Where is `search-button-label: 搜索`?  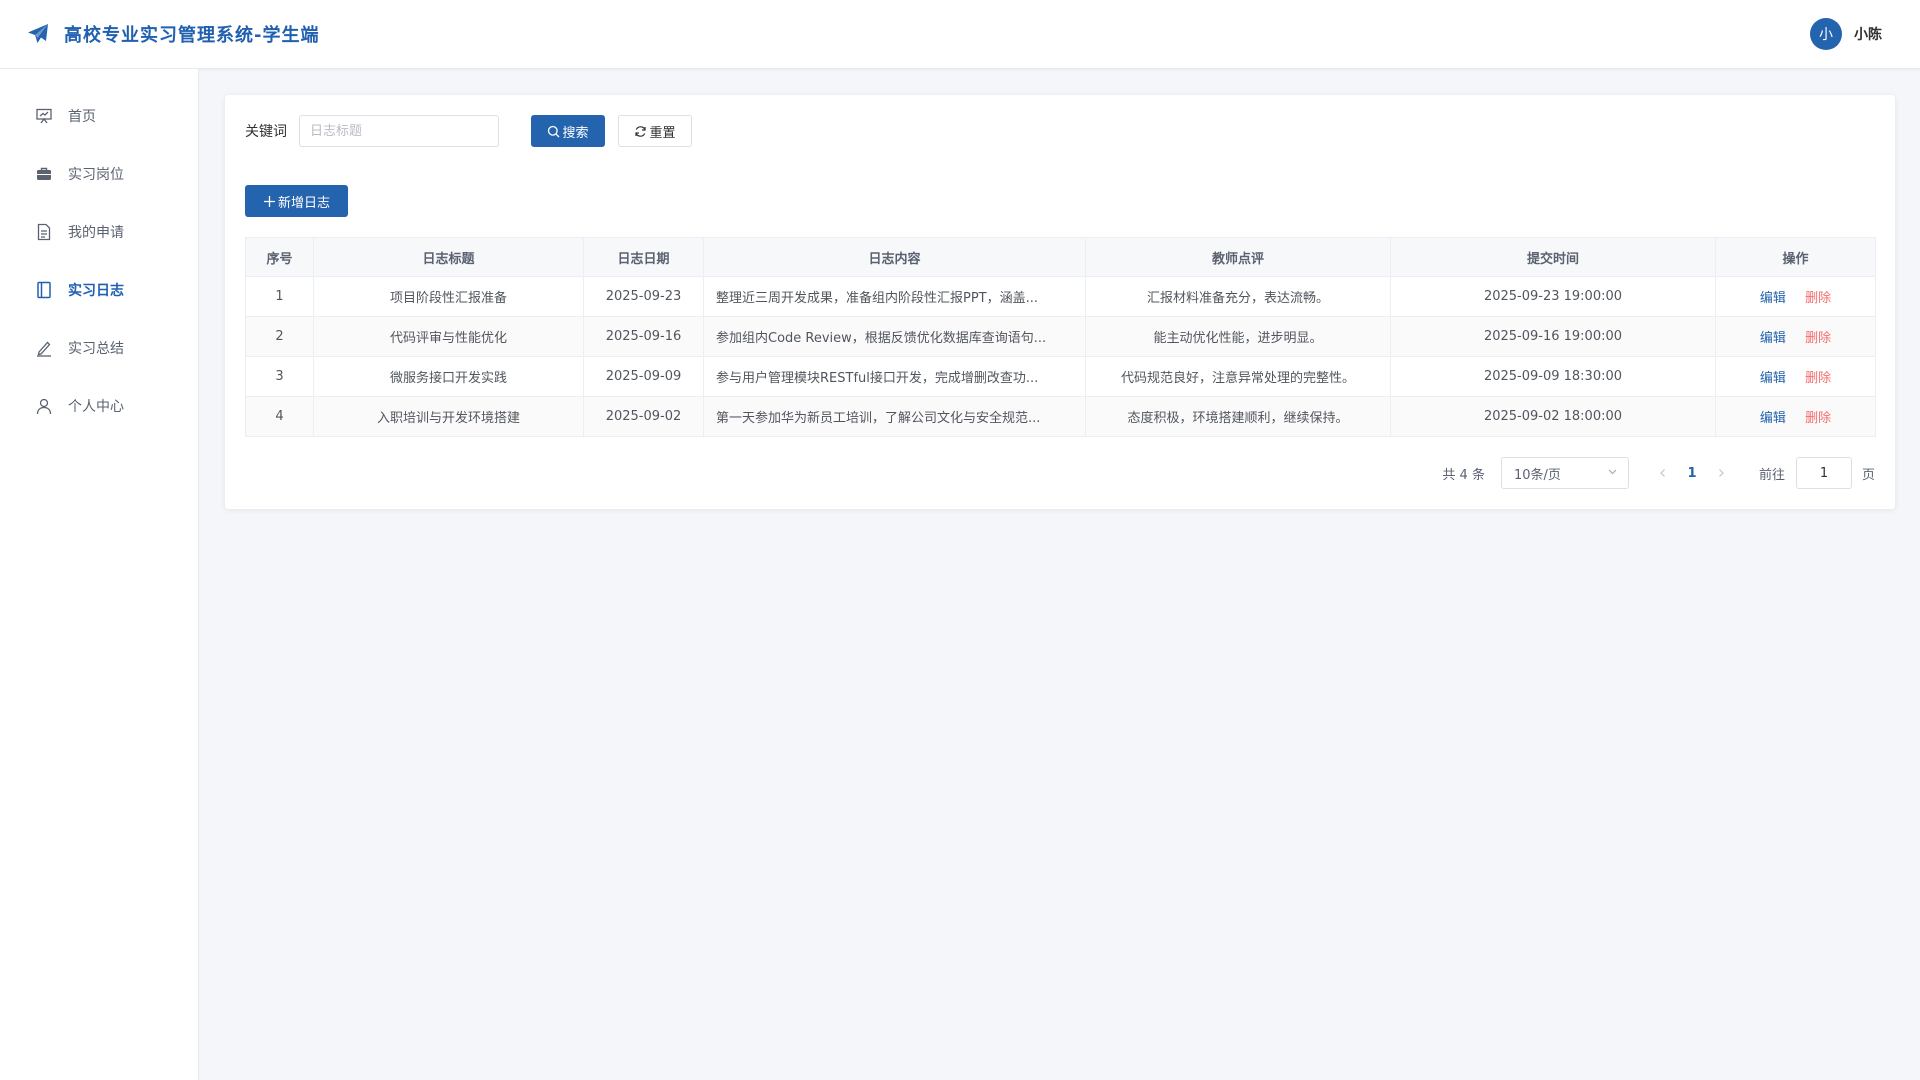
search-button-label: 搜索 is located at coordinates (575, 133).